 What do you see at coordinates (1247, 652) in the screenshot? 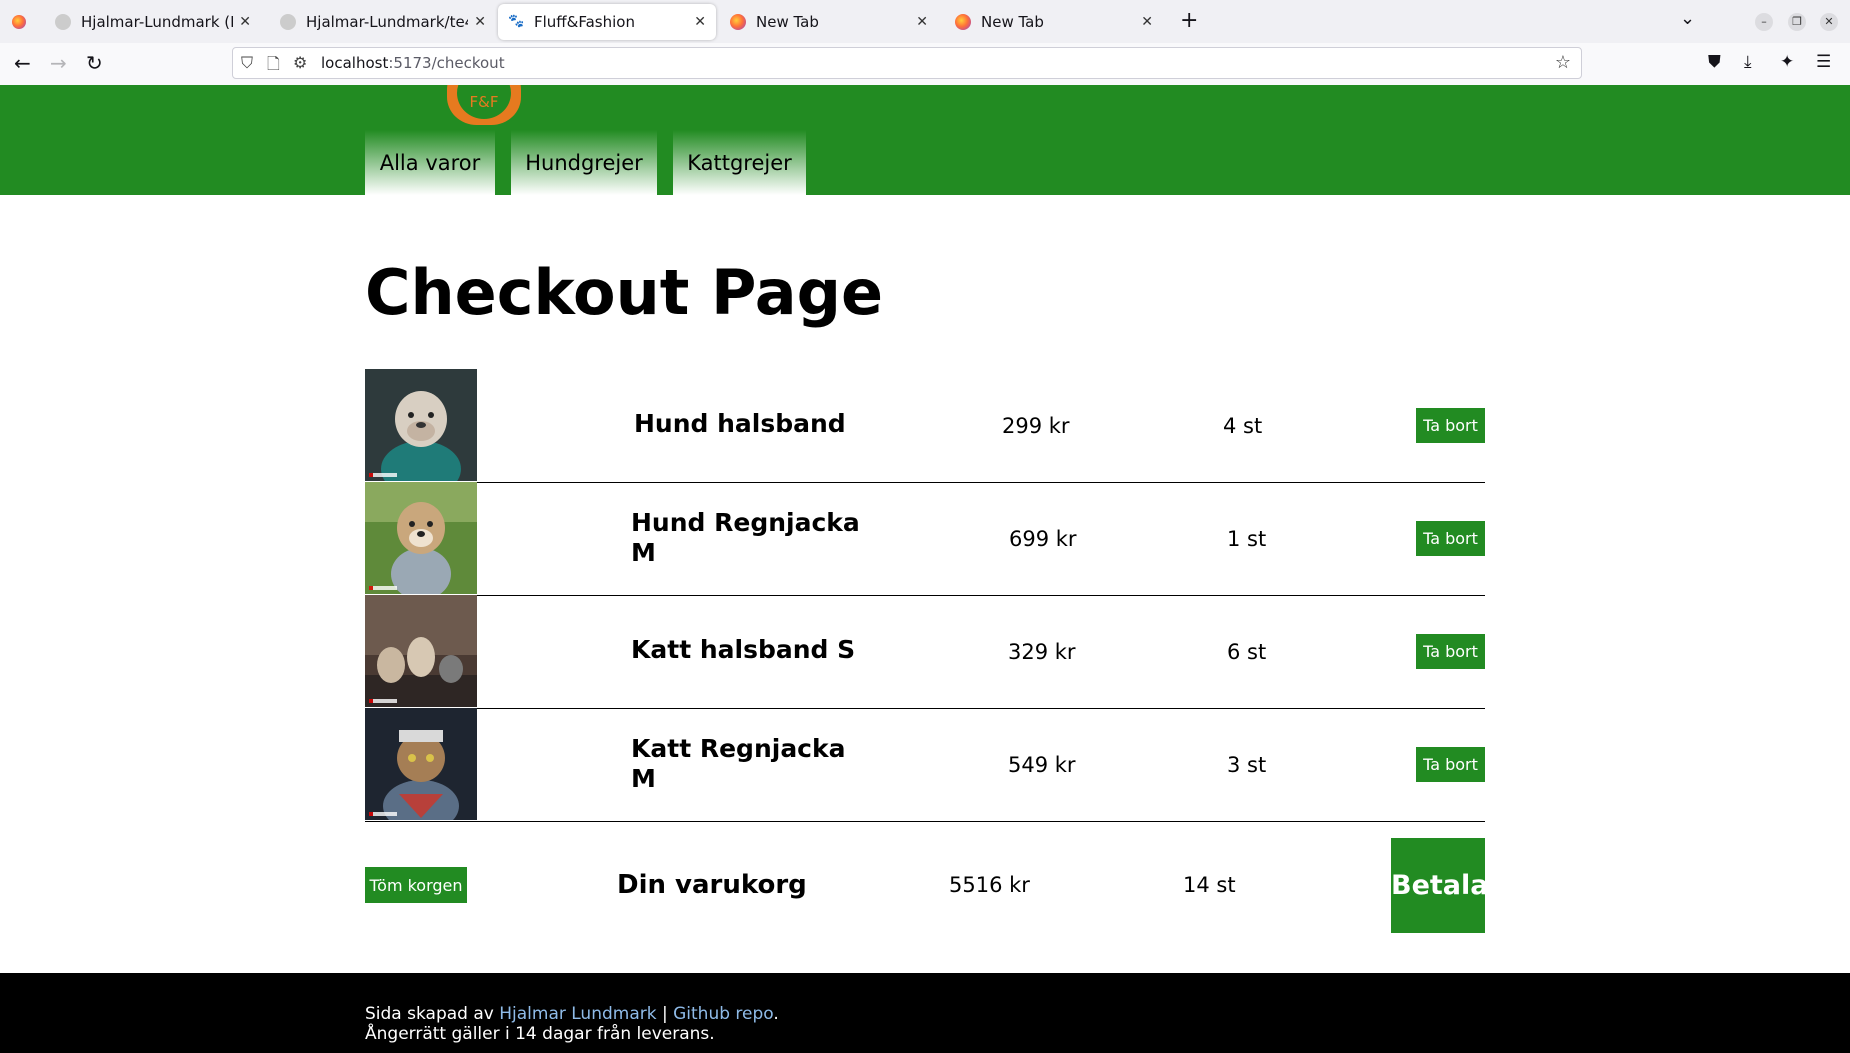
I see `product-quantity: 6 st` at bounding box center [1247, 652].